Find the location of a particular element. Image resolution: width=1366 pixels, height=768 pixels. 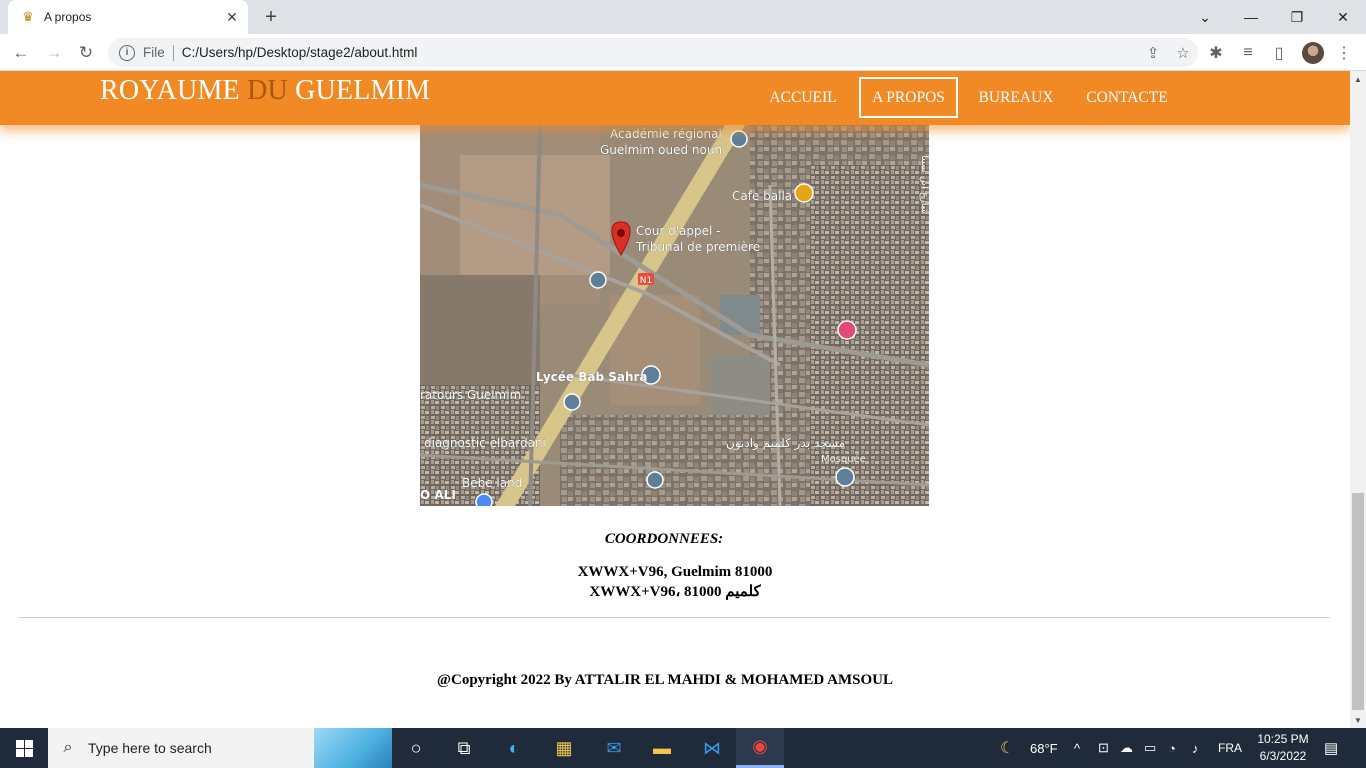

tab-title: A propos is located at coordinates (68, 17).